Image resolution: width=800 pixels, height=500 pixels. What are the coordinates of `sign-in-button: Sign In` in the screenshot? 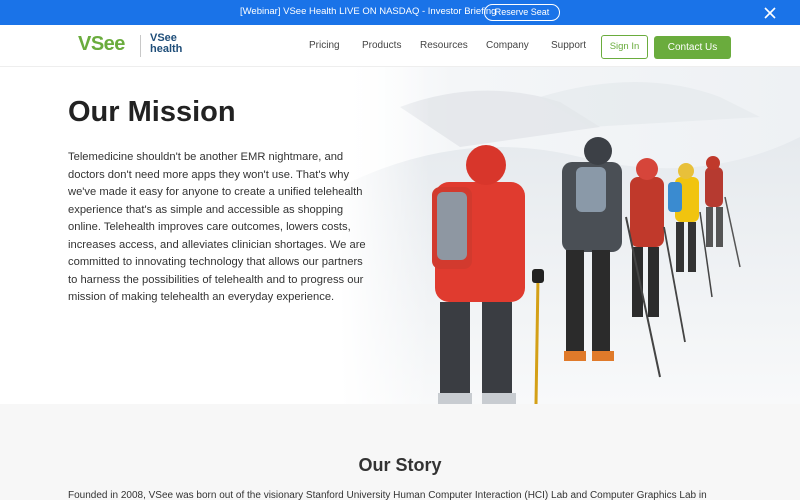 It's located at (624, 47).